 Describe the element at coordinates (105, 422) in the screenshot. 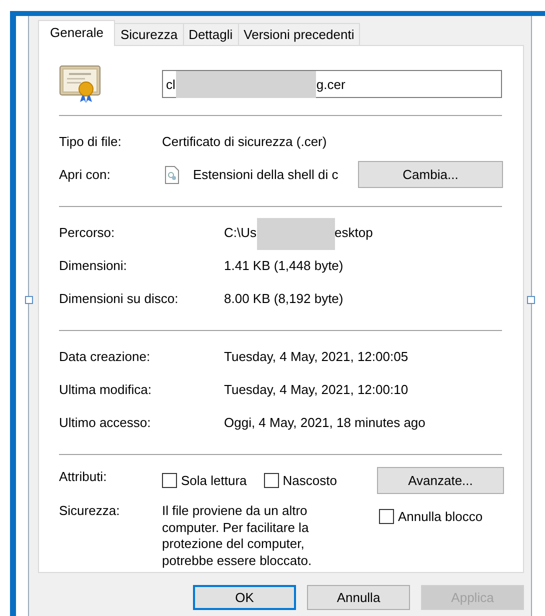

I see `field-label: Ultimo accesso:` at that location.